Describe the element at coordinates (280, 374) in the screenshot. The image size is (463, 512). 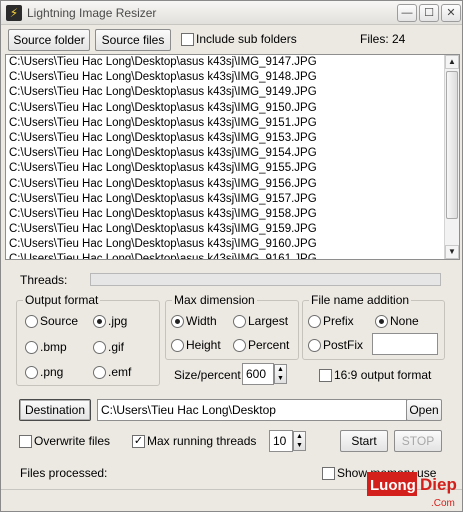
I see `size-percent-stepper: ▲ ▼` at that location.